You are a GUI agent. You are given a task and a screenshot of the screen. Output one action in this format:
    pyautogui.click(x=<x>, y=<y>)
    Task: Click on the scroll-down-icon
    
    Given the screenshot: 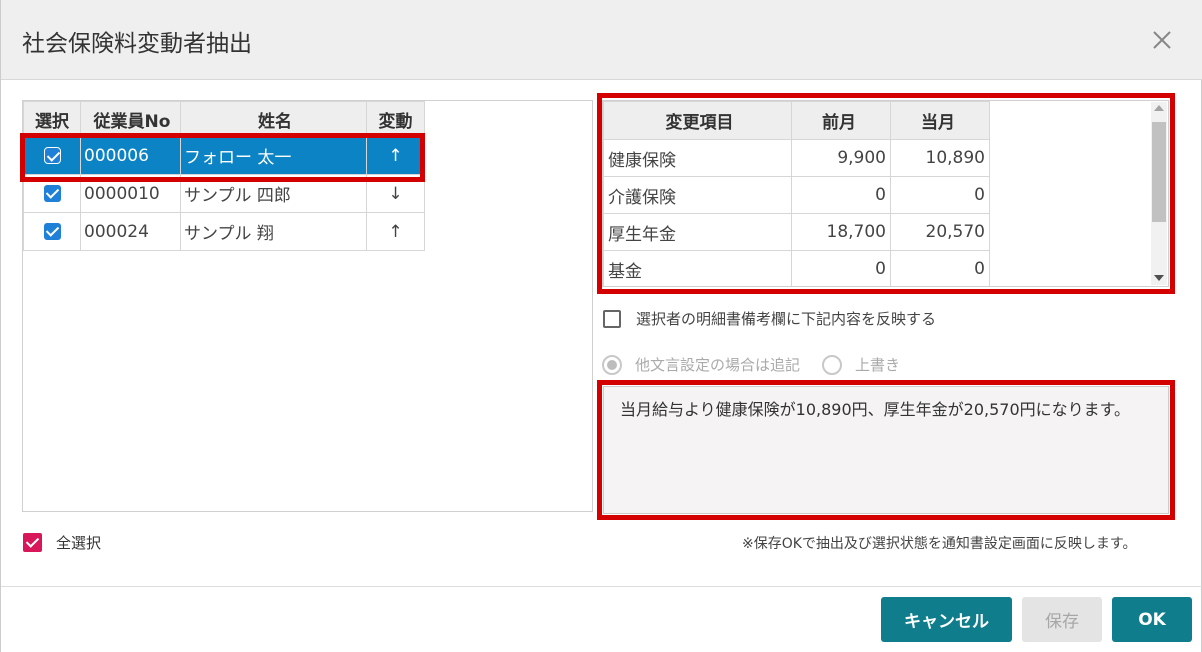 What is the action you would take?
    pyautogui.click(x=1159, y=278)
    